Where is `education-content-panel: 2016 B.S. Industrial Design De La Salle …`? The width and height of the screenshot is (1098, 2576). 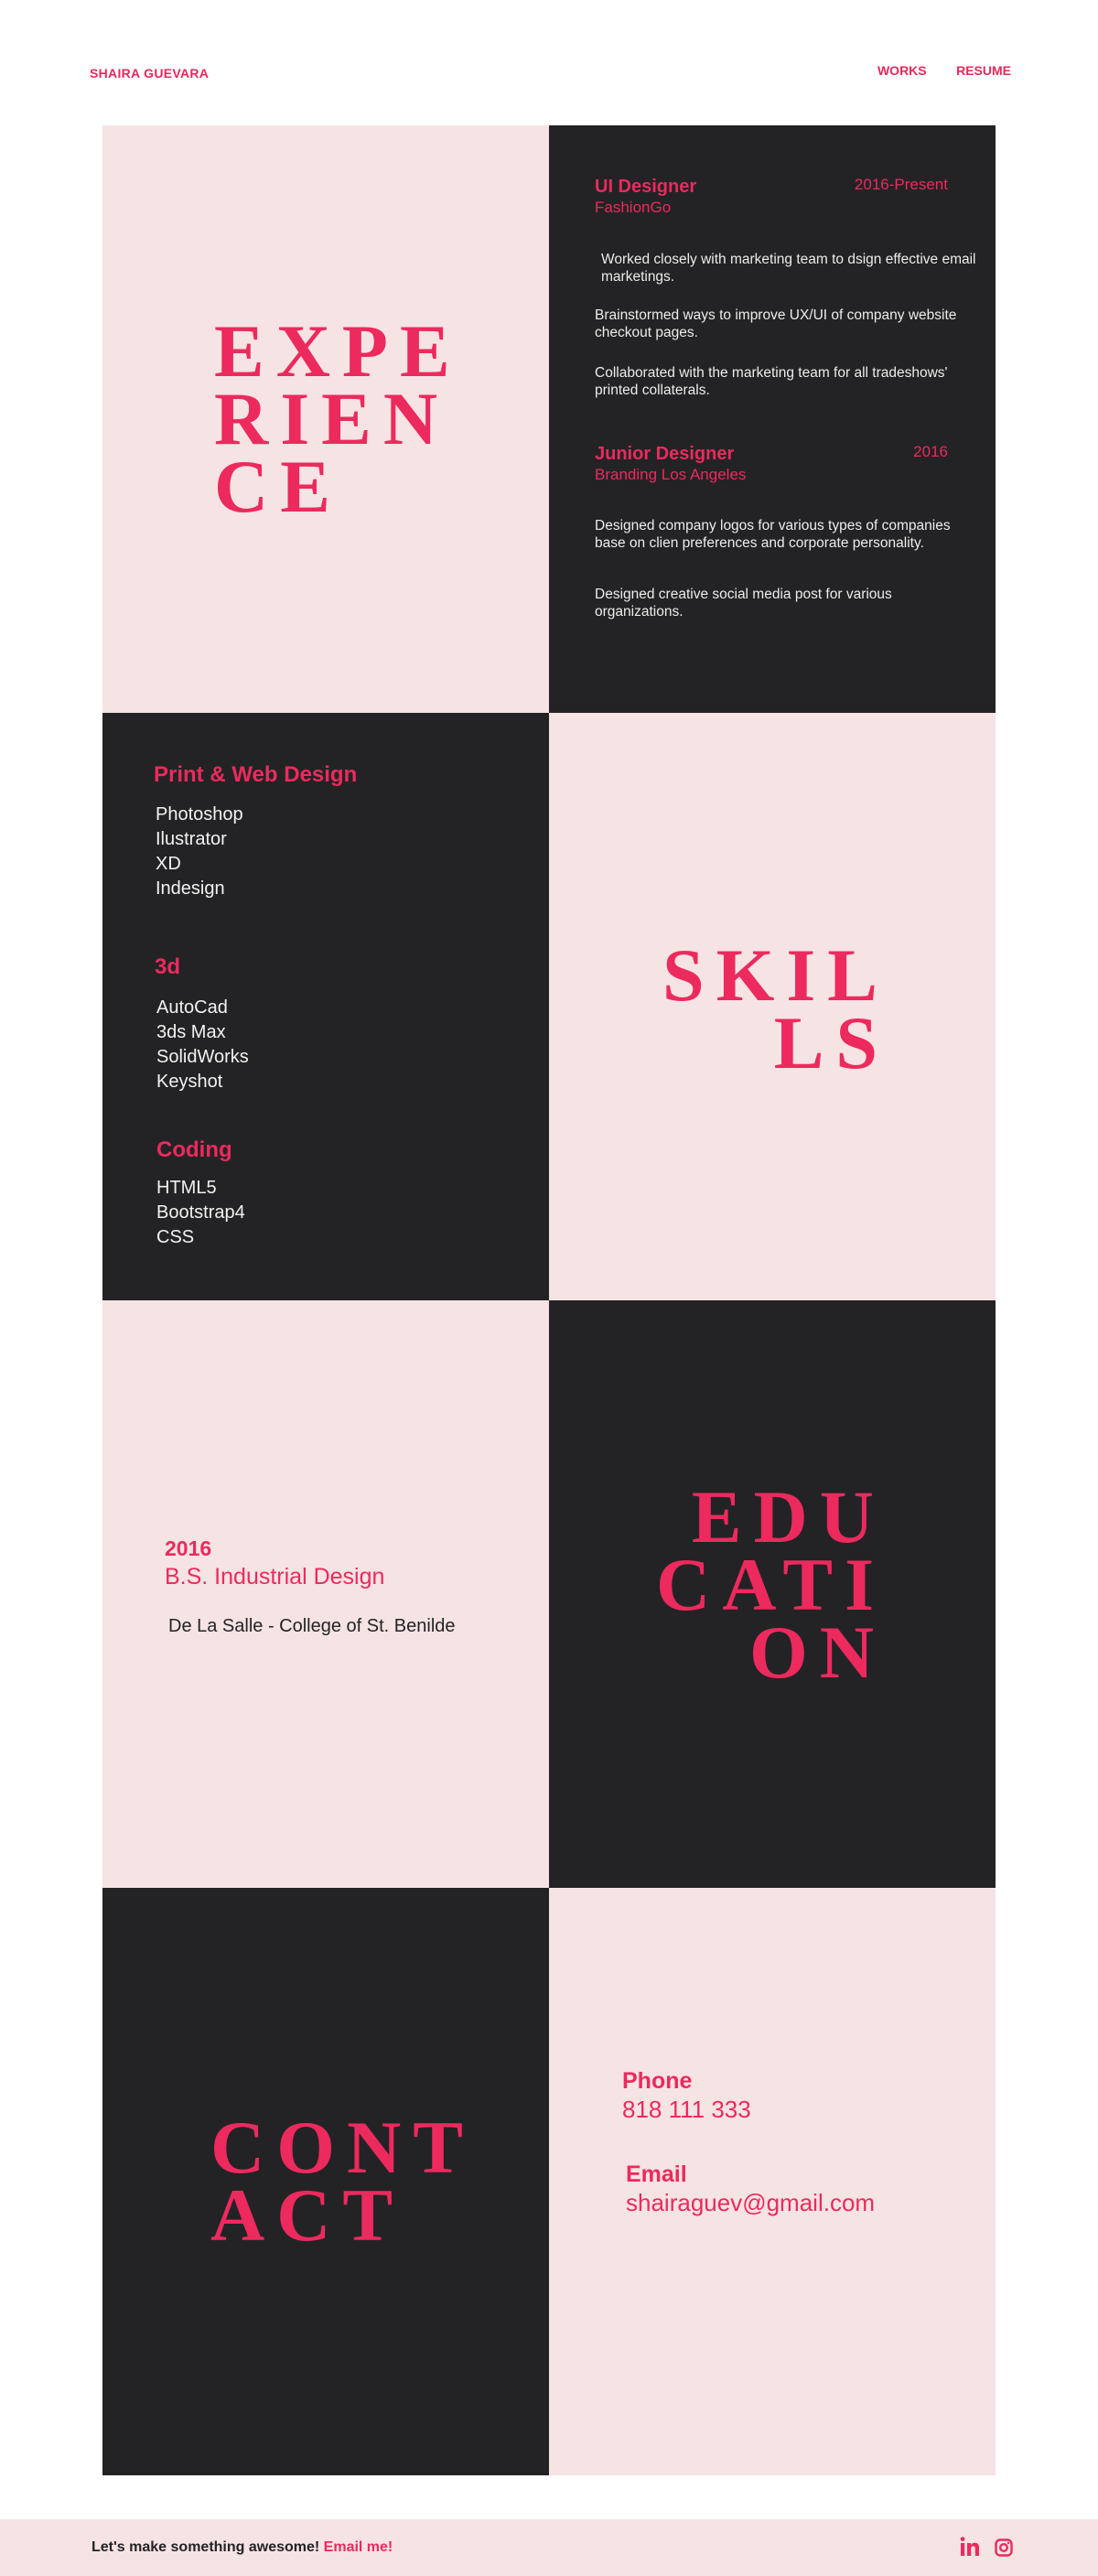 education-content-panel: 2016 B.S. Industrial Design De La Salle … is located at coordinates (326, 1594).